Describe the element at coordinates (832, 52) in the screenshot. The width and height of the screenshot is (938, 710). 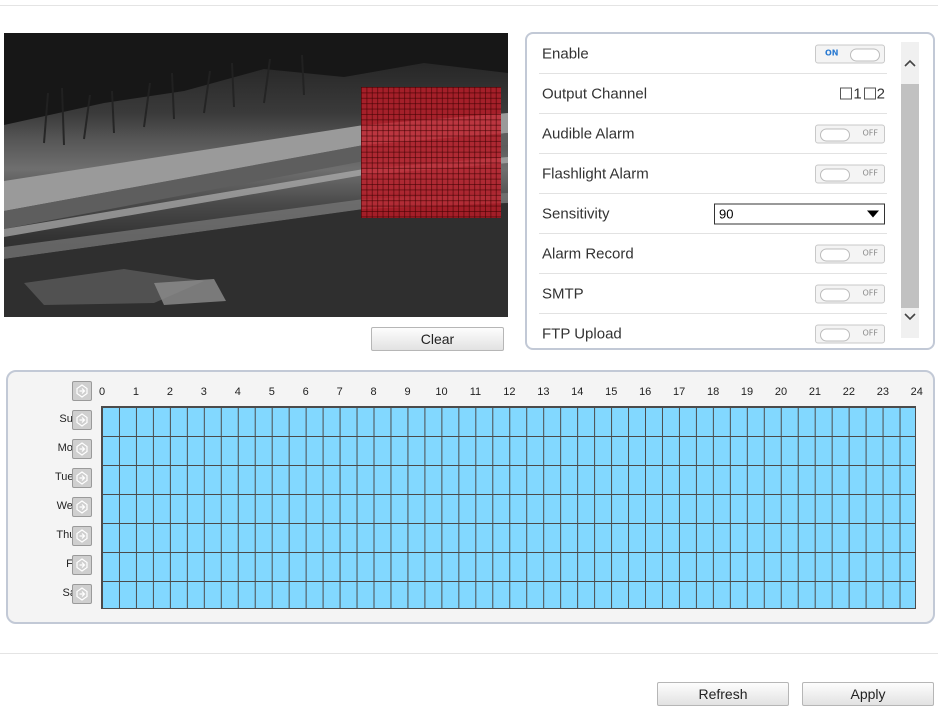
I see `enable-toggle-state: ON` at that location.